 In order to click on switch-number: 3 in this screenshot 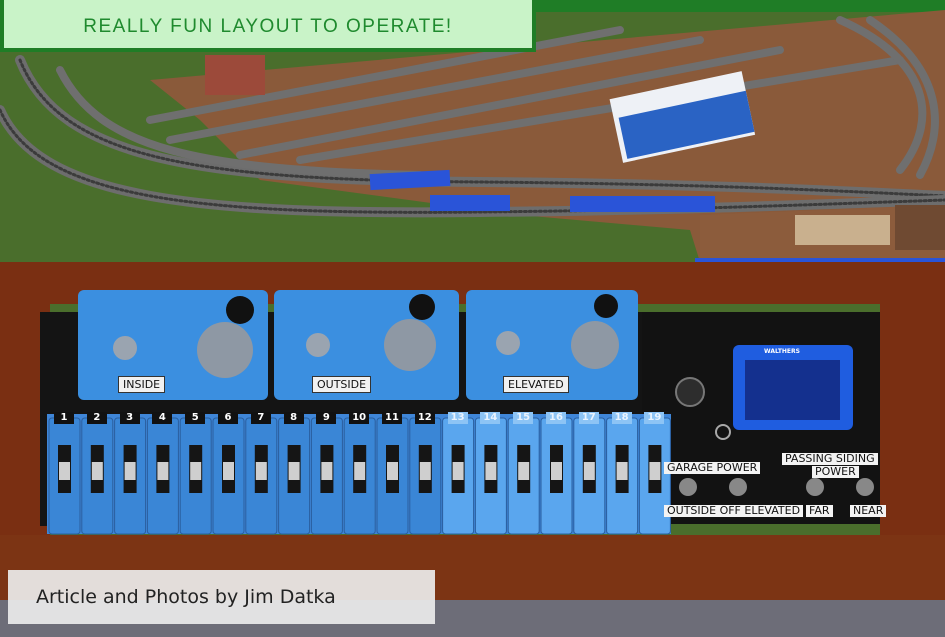, I will do `click(129, 418)`.